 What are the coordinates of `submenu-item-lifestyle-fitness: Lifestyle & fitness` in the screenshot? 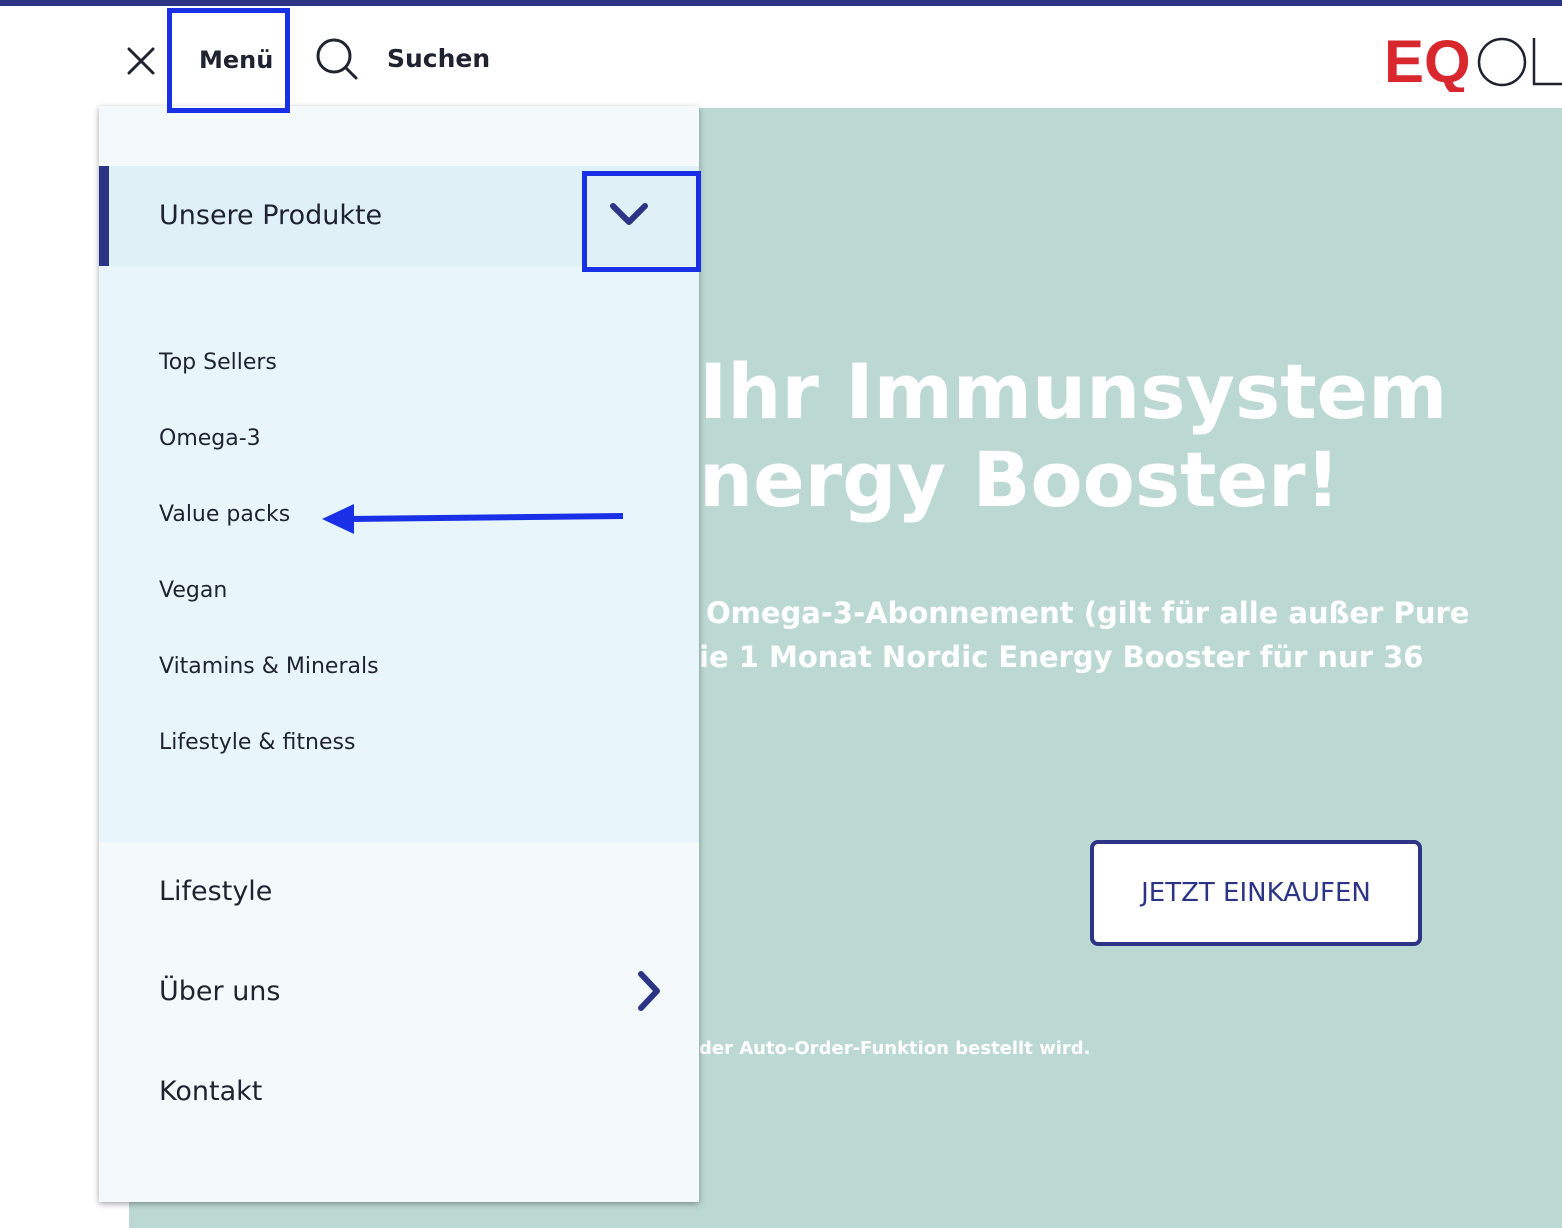 It's located at (257, 742).